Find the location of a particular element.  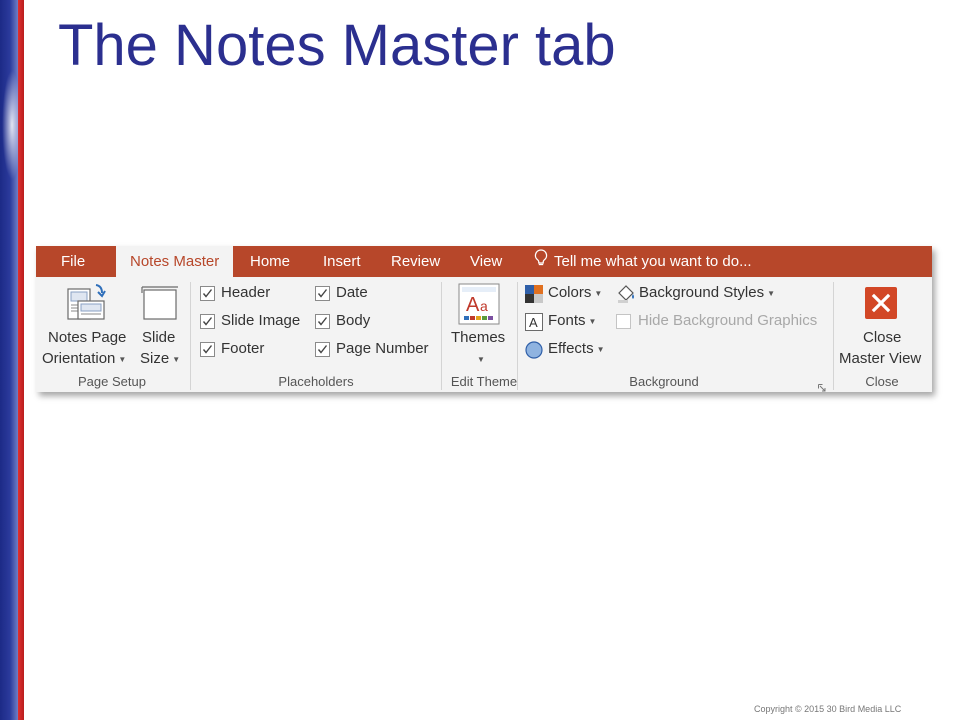

themes-icon: A a is located at coordinates (479, 304).